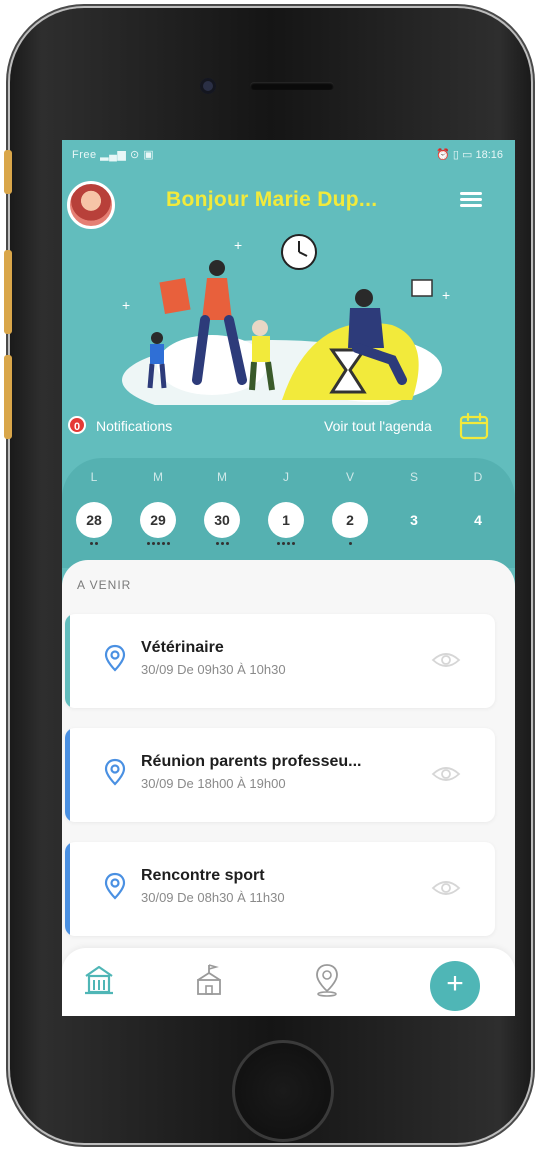 This screenshot has height=1151, width=541. What do you see at coordinates (455, 986) in the screenshot?
I see `add-event-button: +` at bounding box center [455, 986].